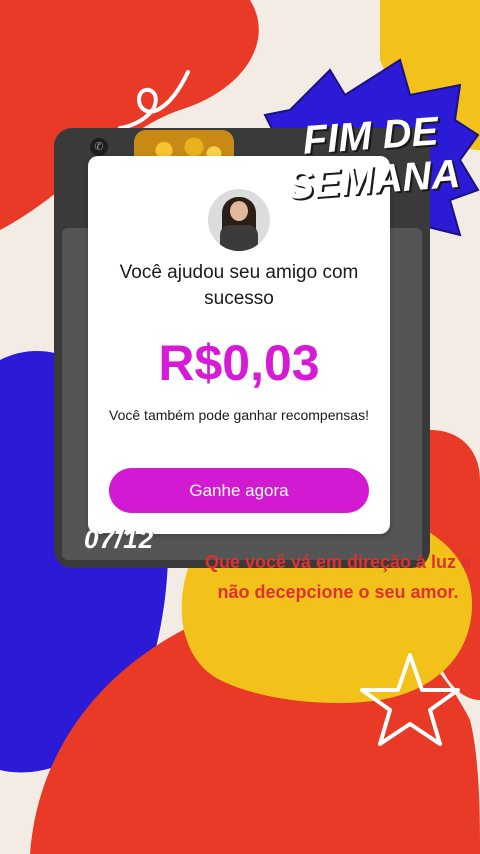 The height and width of the screenshot is (854, 480). Describe the element at coordinates (239, 363) in the screenshot. I see `reward-amount: R$0,03` at that location.